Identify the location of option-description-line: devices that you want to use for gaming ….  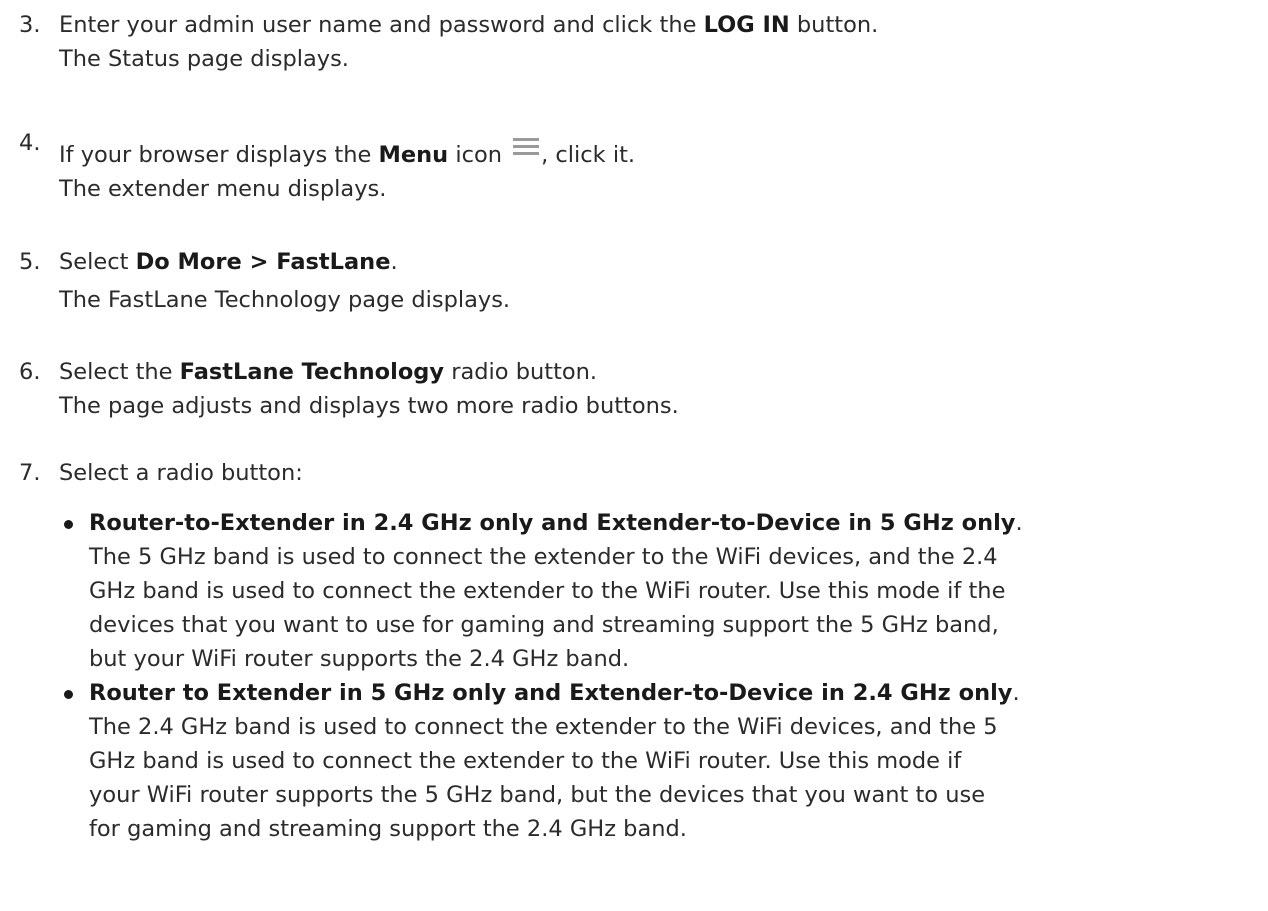
(544, 625).